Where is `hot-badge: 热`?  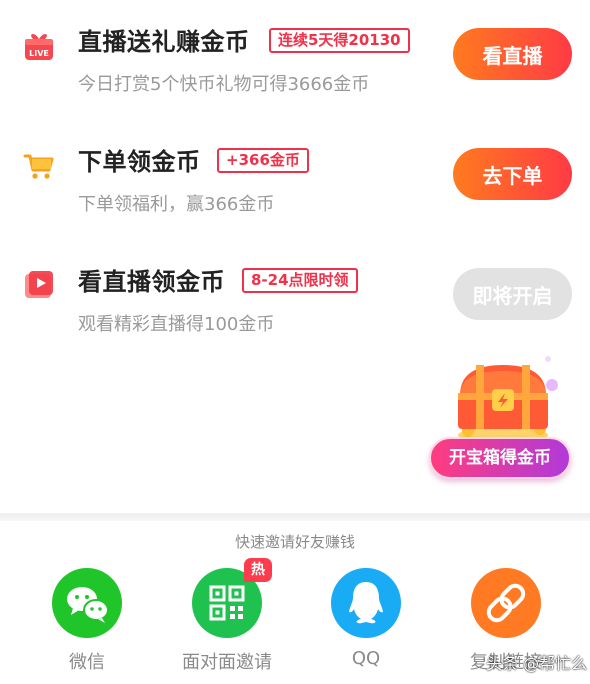
hot-badge: 热 is located at coordinates (258, 570).